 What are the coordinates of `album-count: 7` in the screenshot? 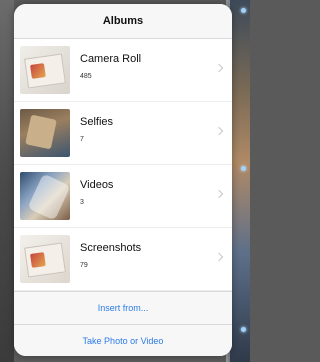 It's located at (82, 139).